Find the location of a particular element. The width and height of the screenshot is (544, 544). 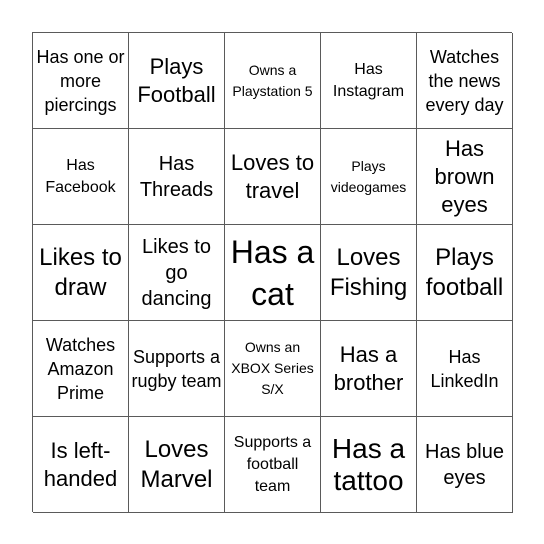

bingo-cell: Loves to travel is located at coordinates (273, 177).